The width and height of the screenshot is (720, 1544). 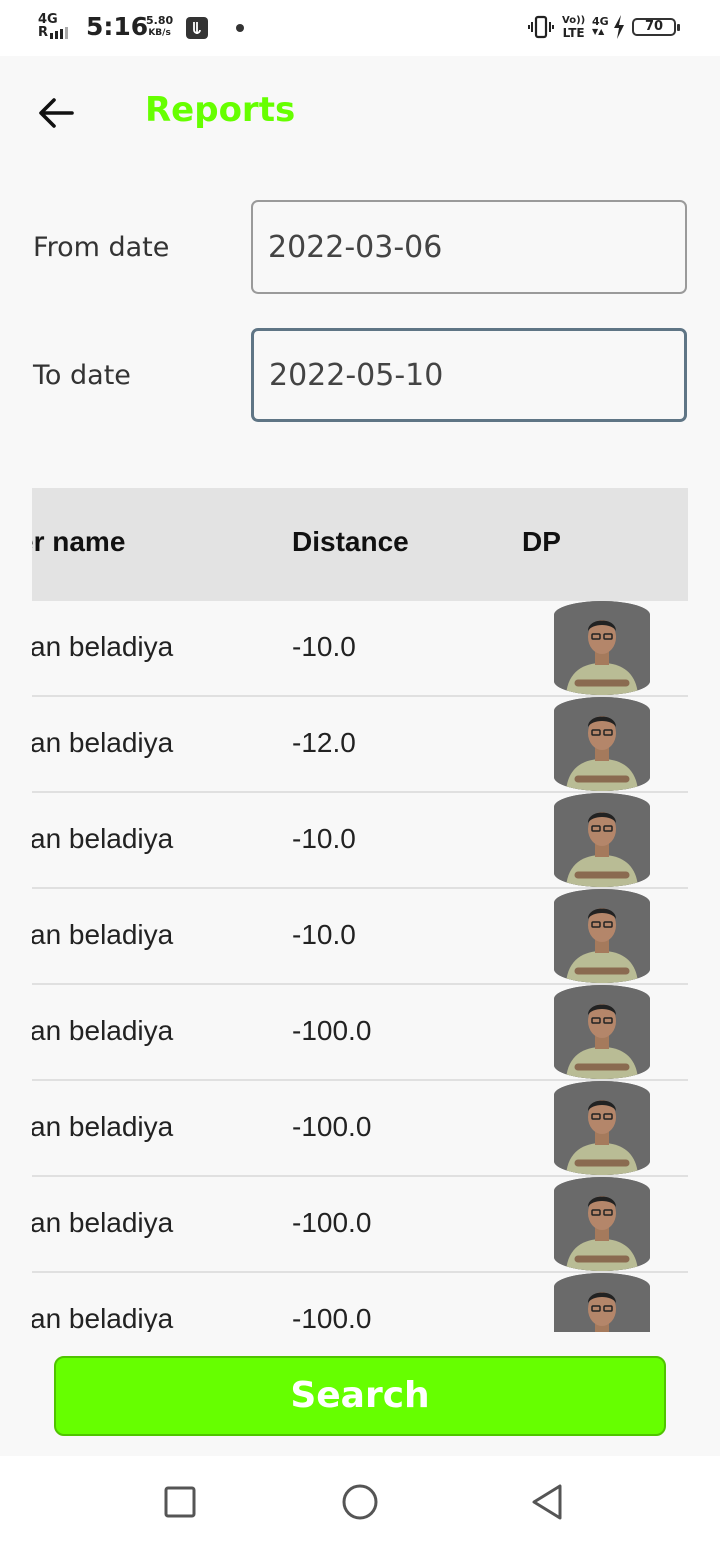 I want to click on back-button, so click(x=56, y=113).